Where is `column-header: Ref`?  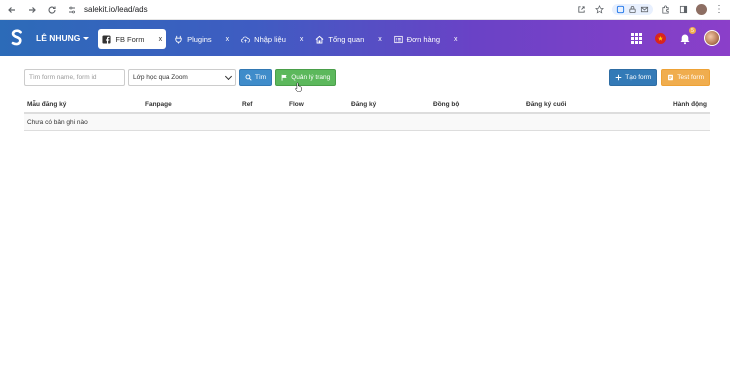
column-header: Ref is located at coordinates (247, 104).